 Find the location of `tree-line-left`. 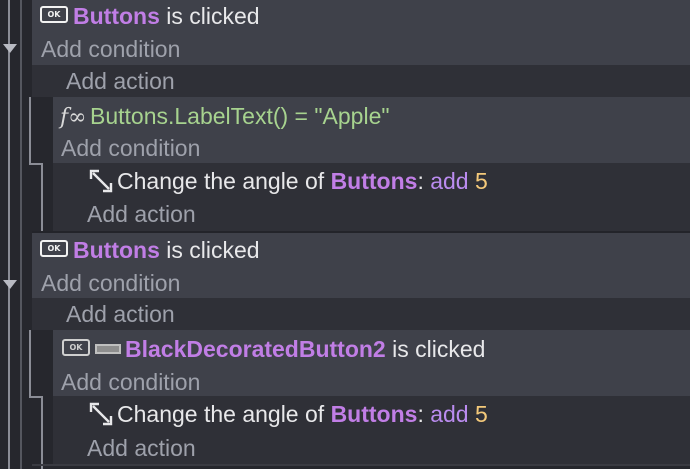

tree-line-left is located at coordinates (9, 234).